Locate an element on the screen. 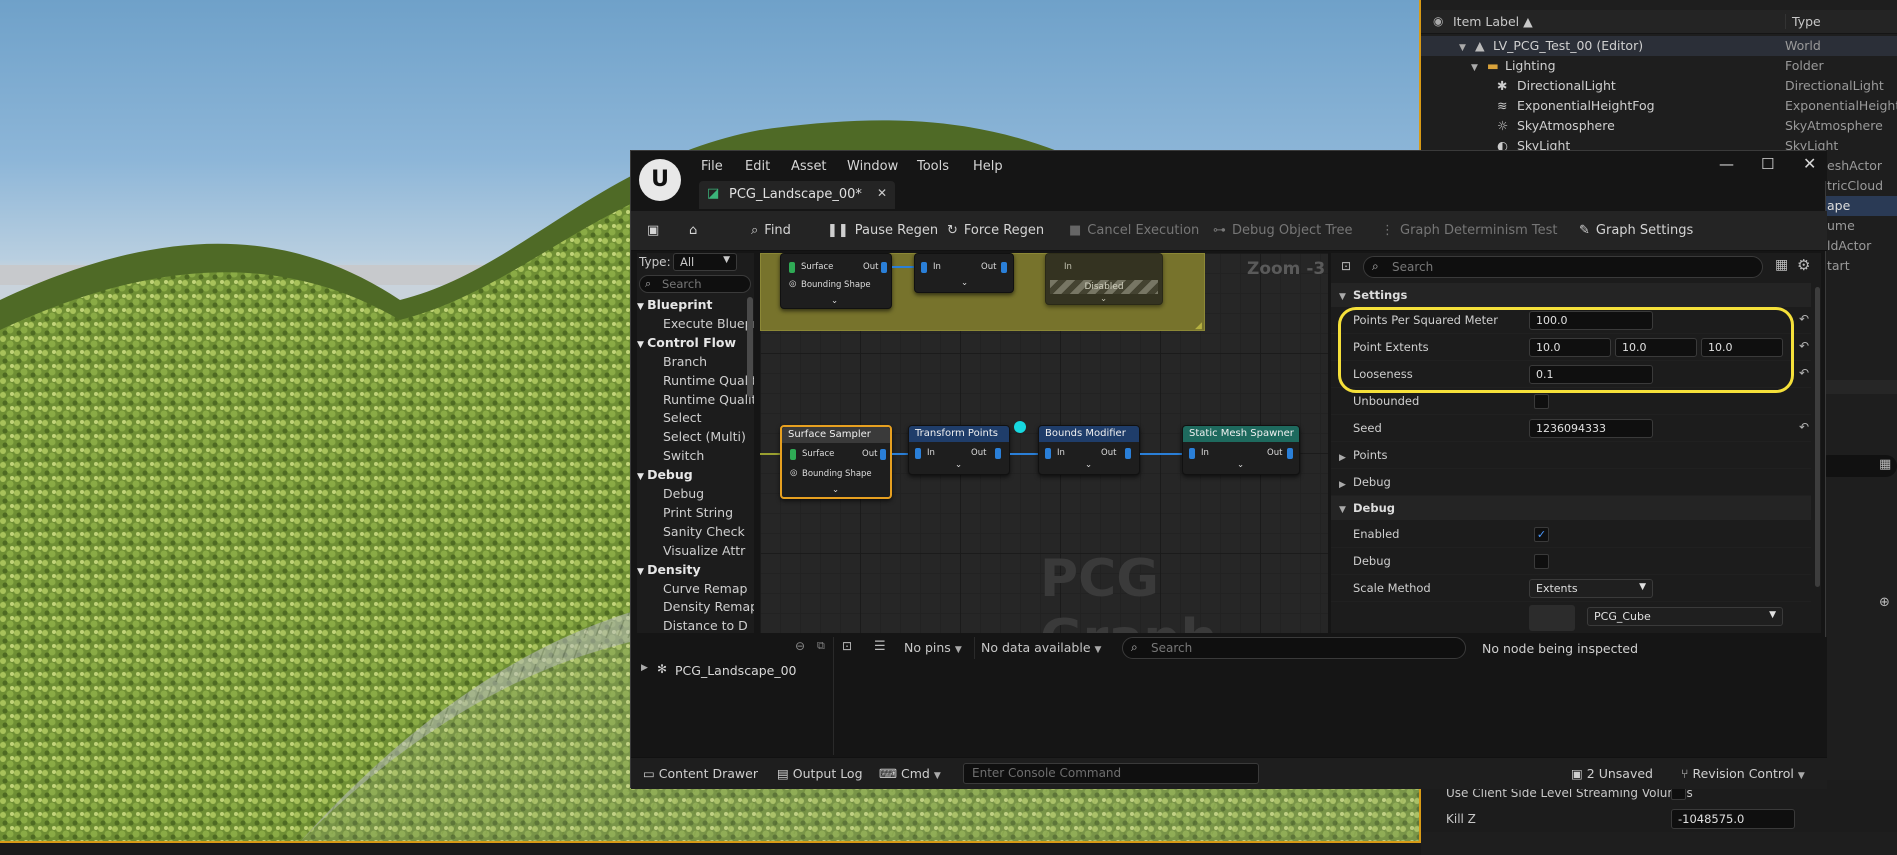 The width and height of the screenshot is (1897, 855). tree-options-icon: ⧉ is located at coordinates (821, 646).